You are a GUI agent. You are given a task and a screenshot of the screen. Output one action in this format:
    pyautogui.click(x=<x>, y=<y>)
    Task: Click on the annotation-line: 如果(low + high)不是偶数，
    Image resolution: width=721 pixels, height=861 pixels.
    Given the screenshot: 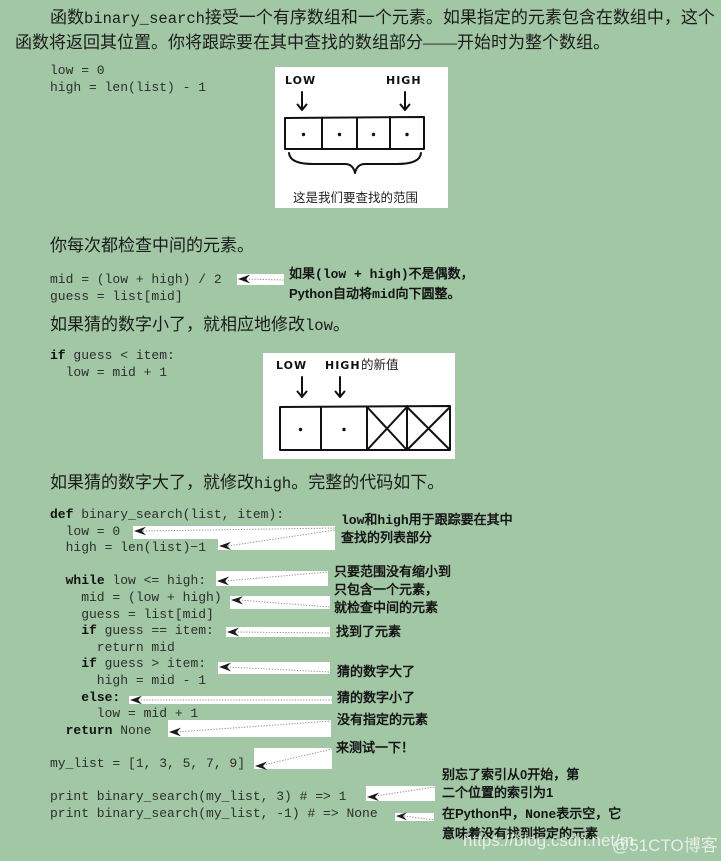 What is the action you would take?
    pyautogui.click(x=381, y=274)
    